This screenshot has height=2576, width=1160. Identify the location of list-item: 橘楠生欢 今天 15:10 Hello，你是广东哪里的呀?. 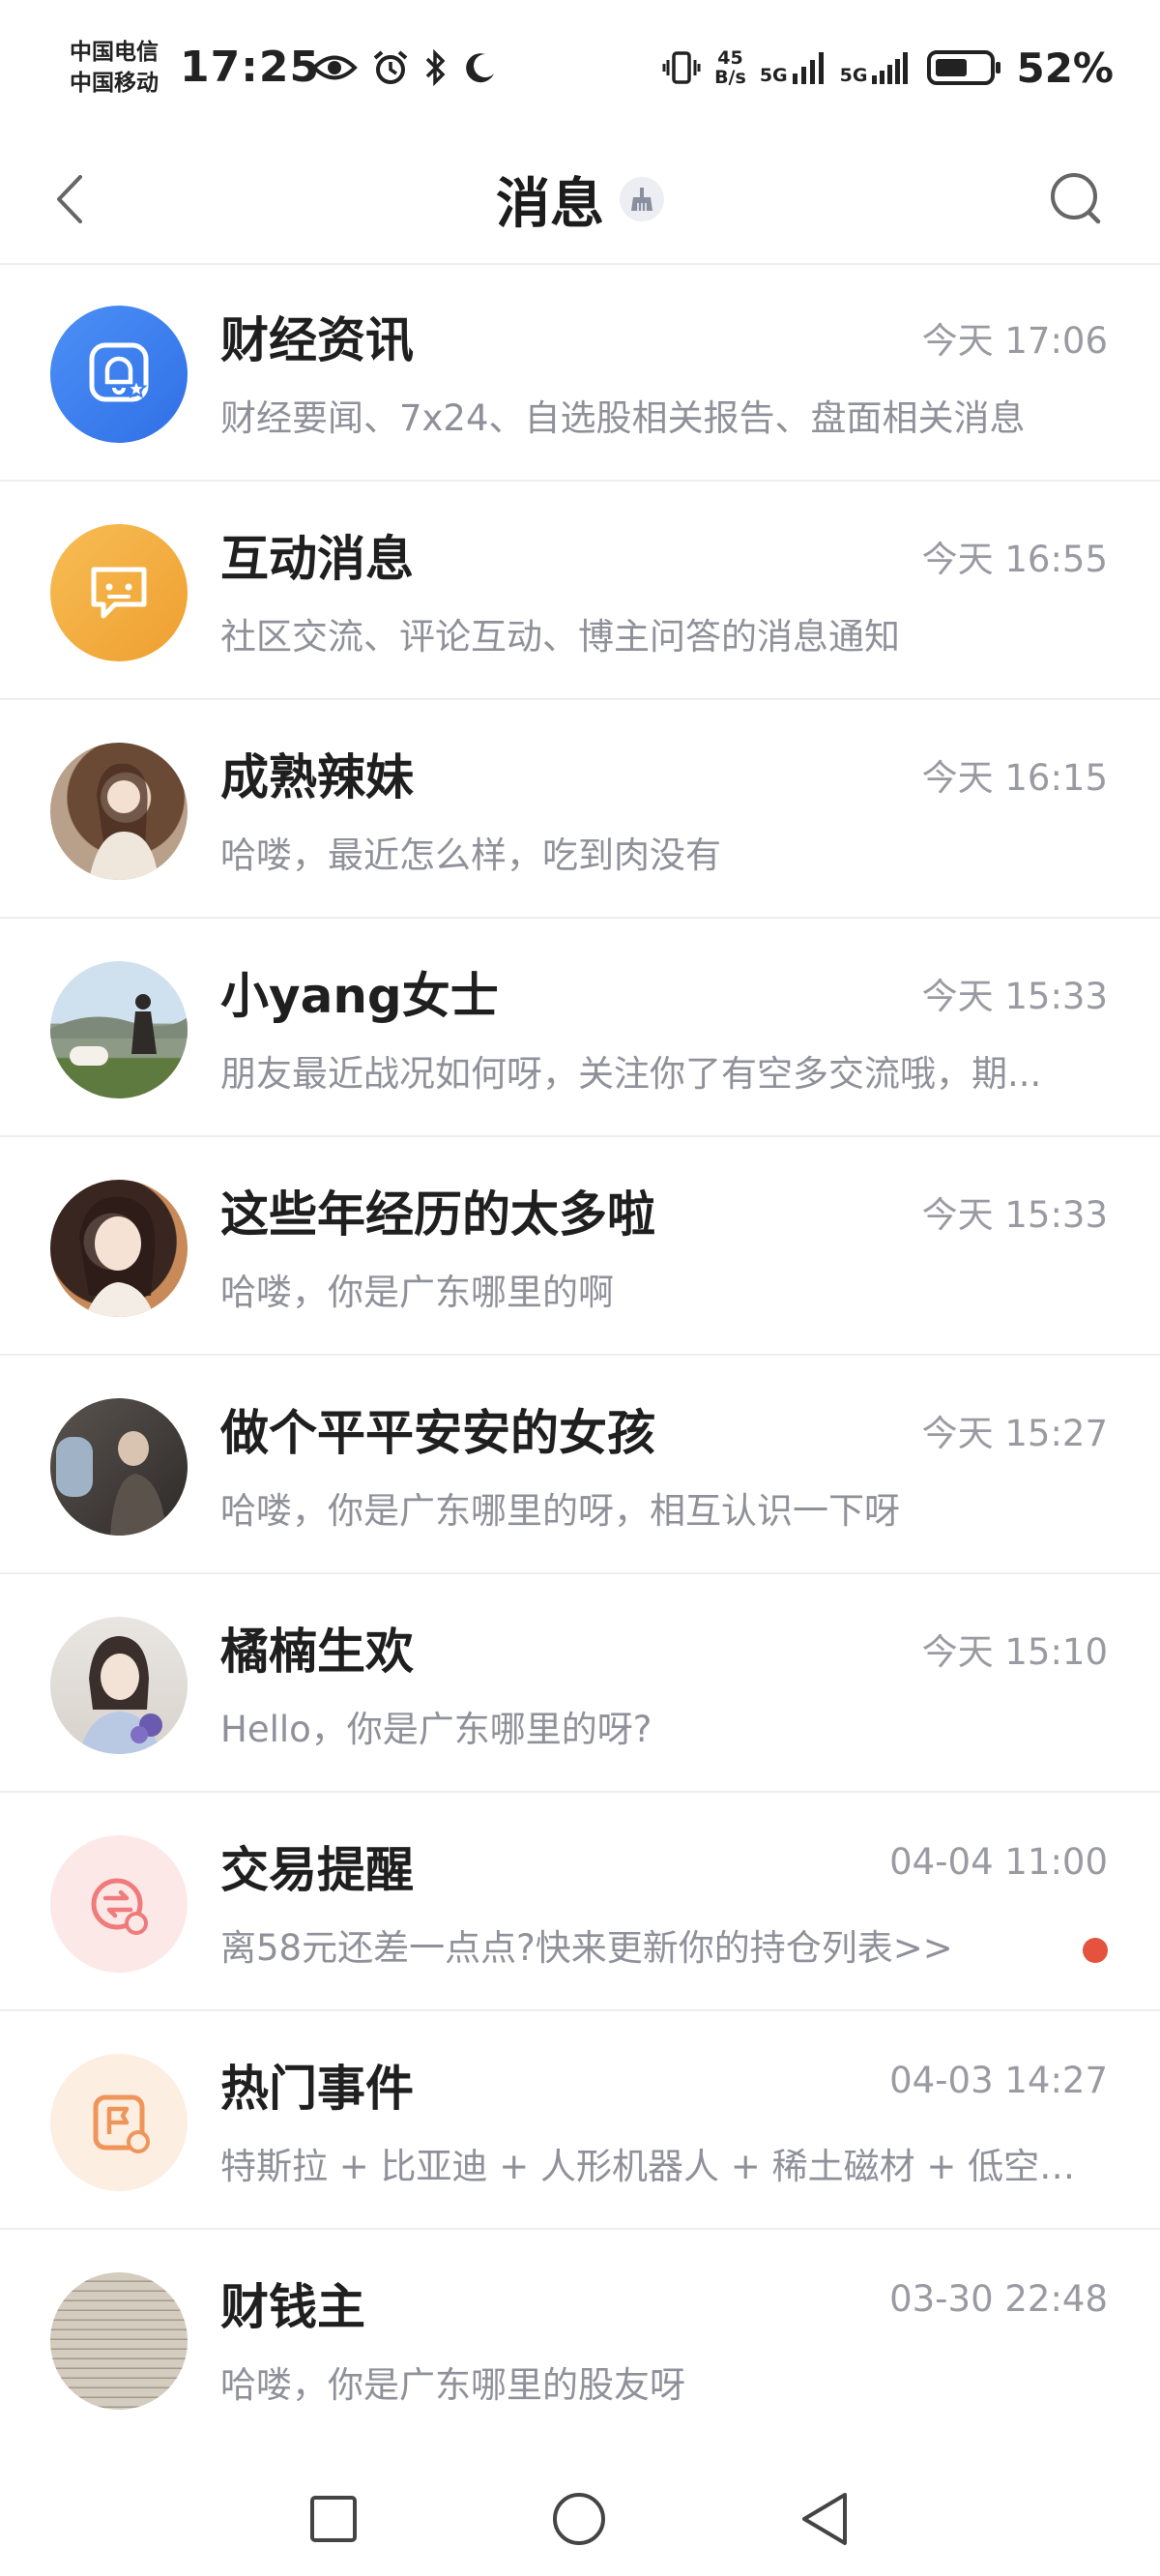
(580, 1683).